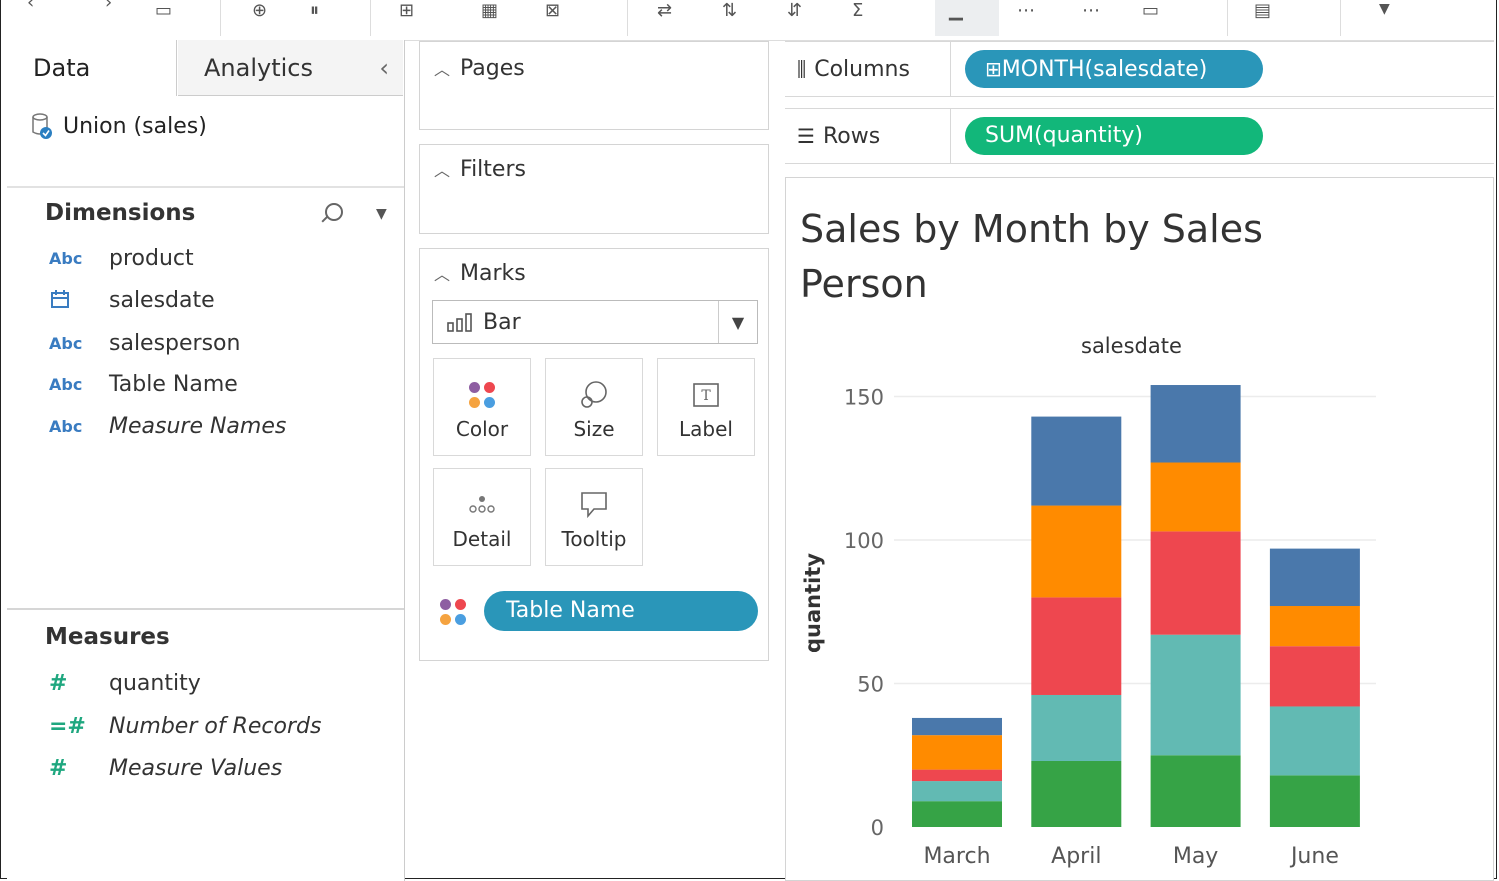 This screenshot has width=1499, height=881. I want to click on datasource-item: Union (sales), so click(119, 126).